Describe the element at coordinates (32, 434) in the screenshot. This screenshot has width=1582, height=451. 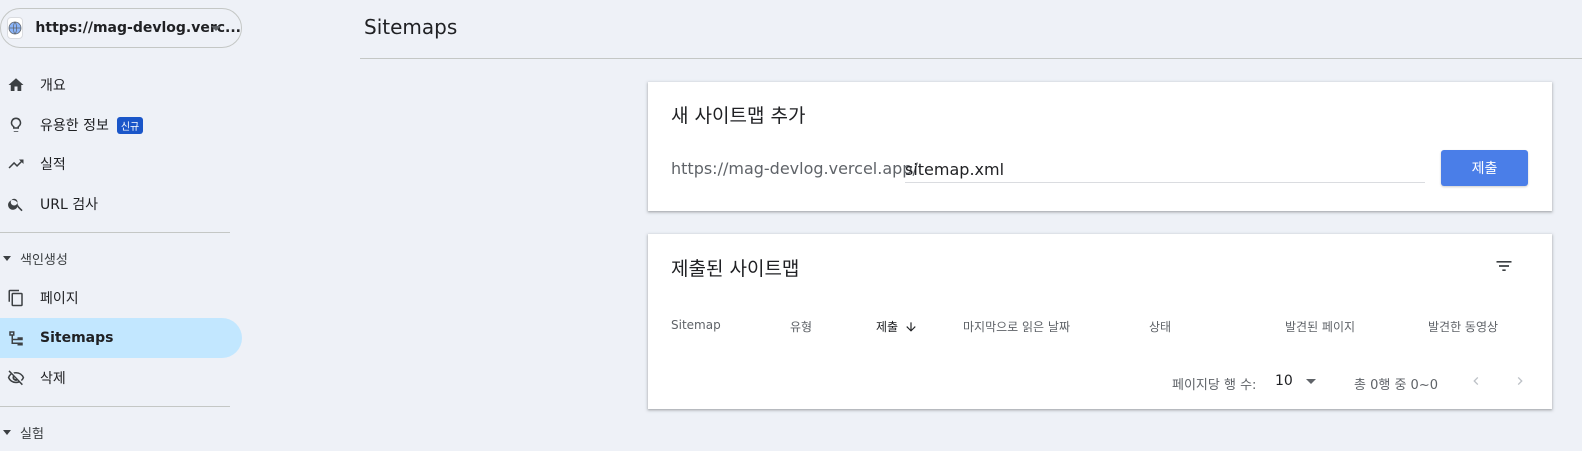
I see `section-label: 실험` at that location.